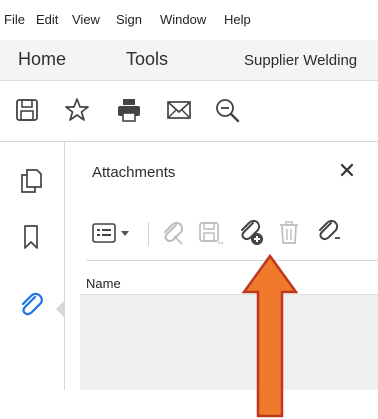  Describe the element at coordinates (31, 237) in the screenshot. I see `bookmarks-icon` at that location.